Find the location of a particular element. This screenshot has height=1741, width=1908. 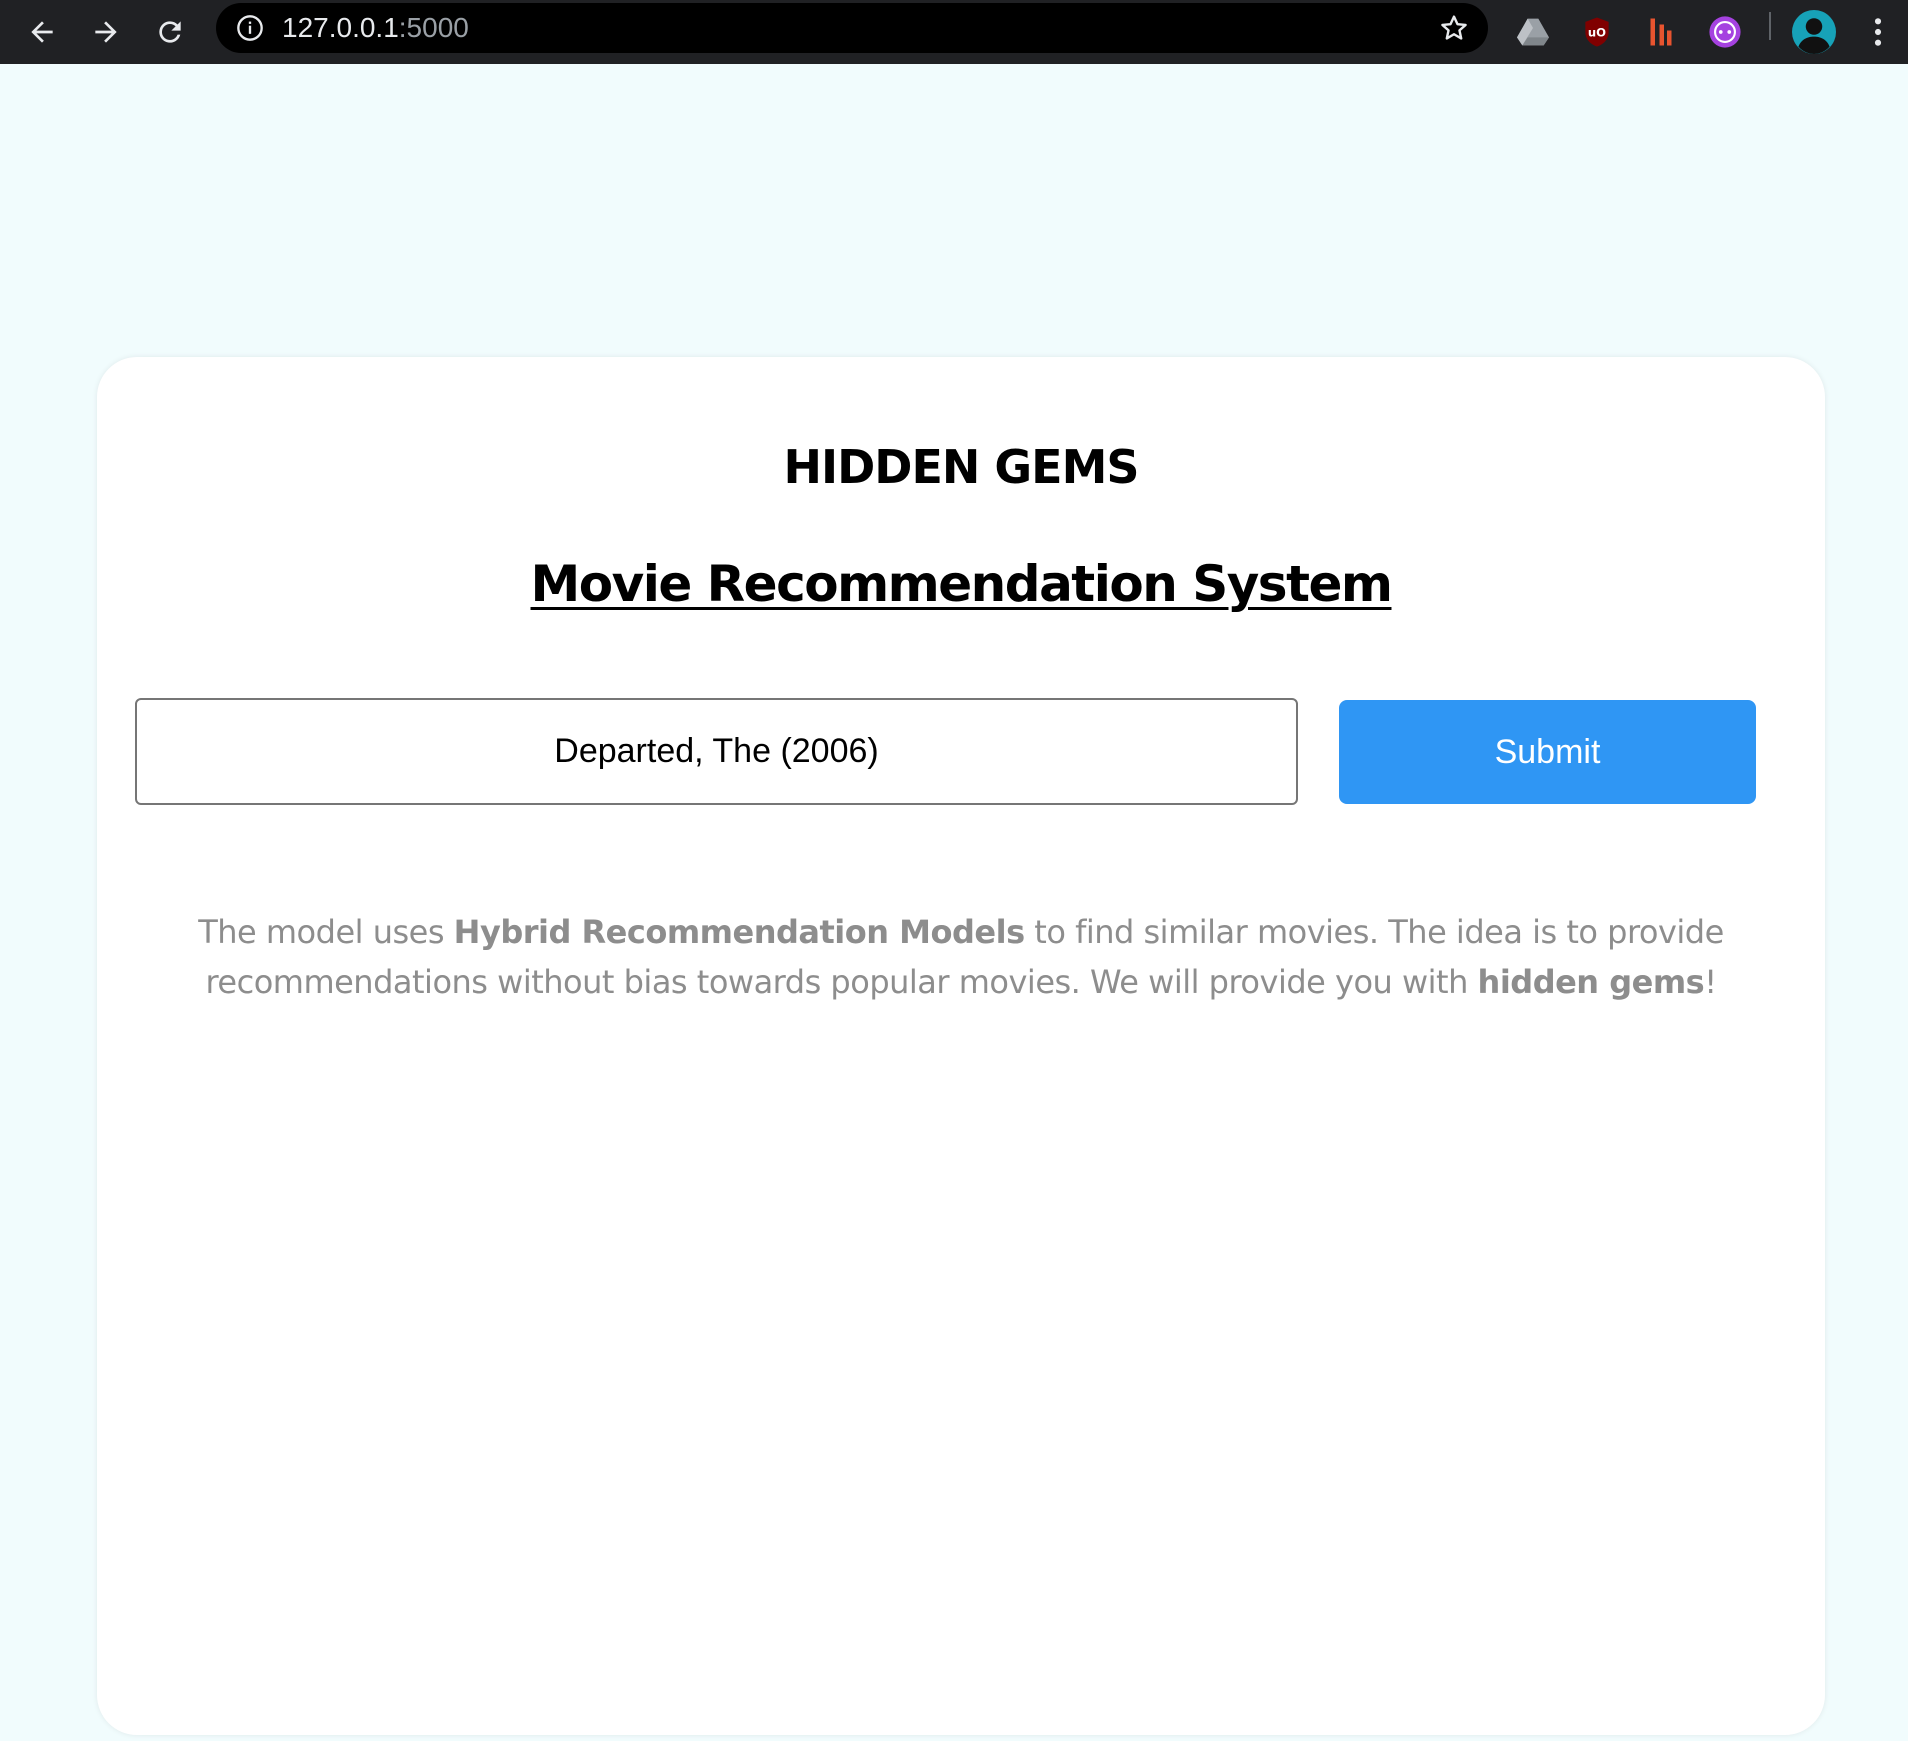

url-text: 127.0.0.1:5000 is located at coordinates (375, 28).